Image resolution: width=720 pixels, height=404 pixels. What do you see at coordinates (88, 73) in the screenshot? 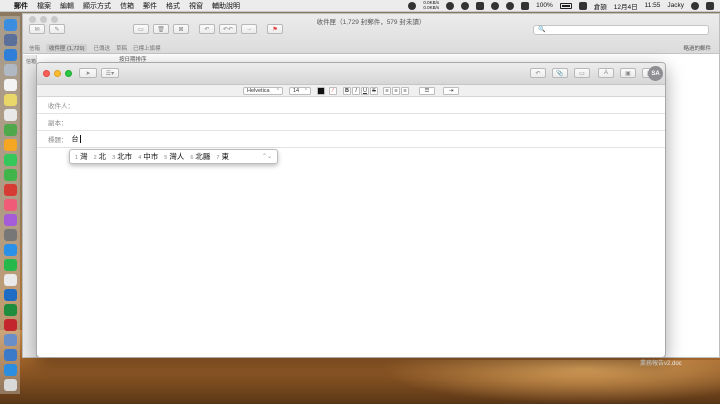
I see `send-button: ➤` at bounding box center [88, 73].